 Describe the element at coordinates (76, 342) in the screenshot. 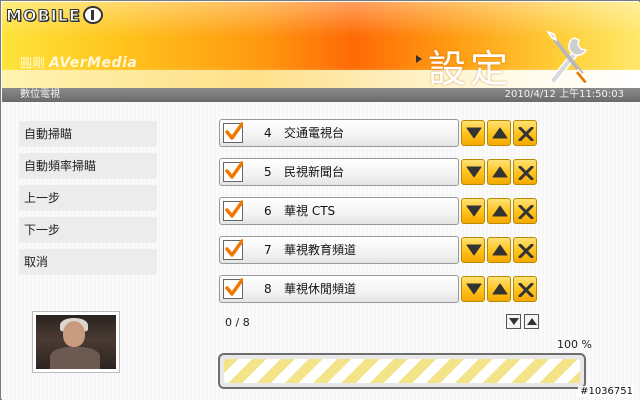

I see `tv-preview-thumbnail` at that location.